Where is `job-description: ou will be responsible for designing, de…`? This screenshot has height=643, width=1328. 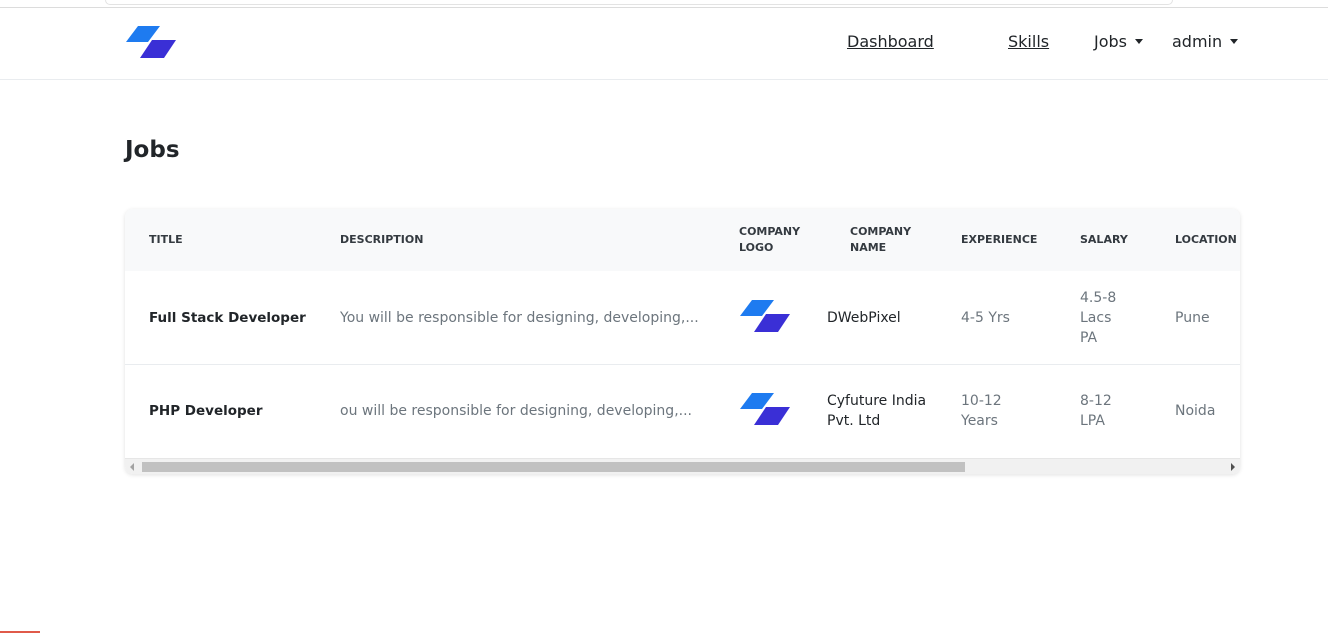
job-description: ou will be responsible for designing, de… is located at coordinates (516, 411).